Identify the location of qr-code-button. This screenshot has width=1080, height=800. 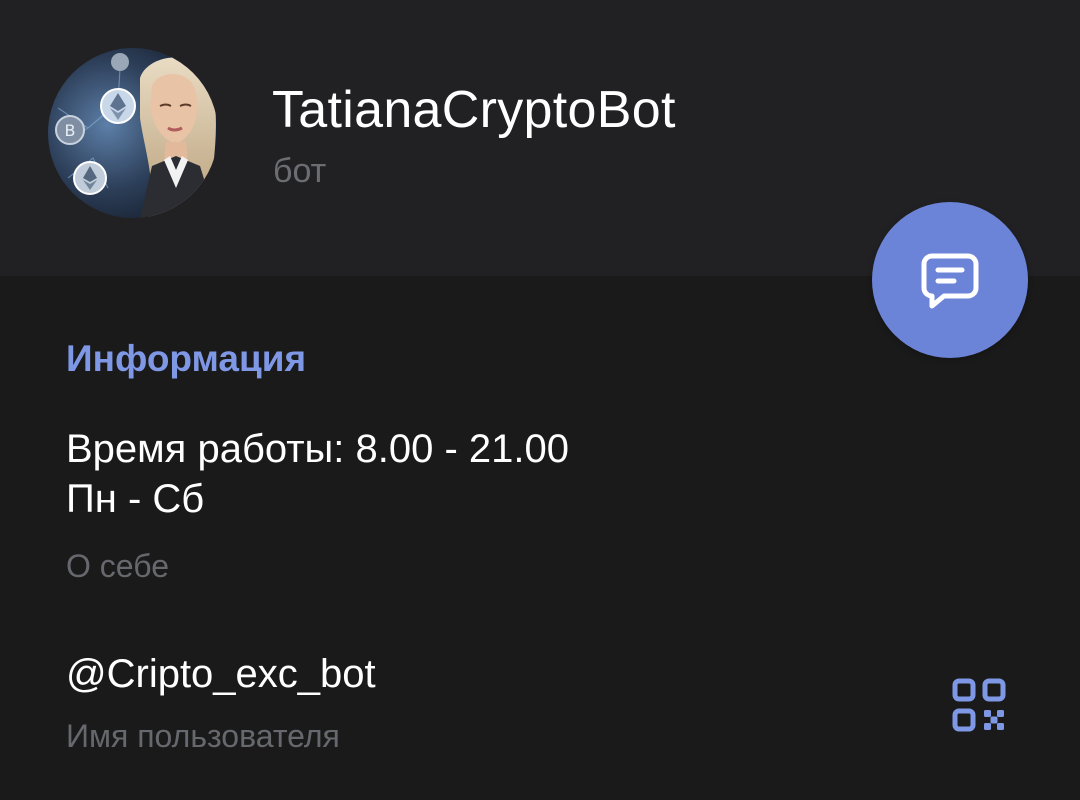
(979, 705).